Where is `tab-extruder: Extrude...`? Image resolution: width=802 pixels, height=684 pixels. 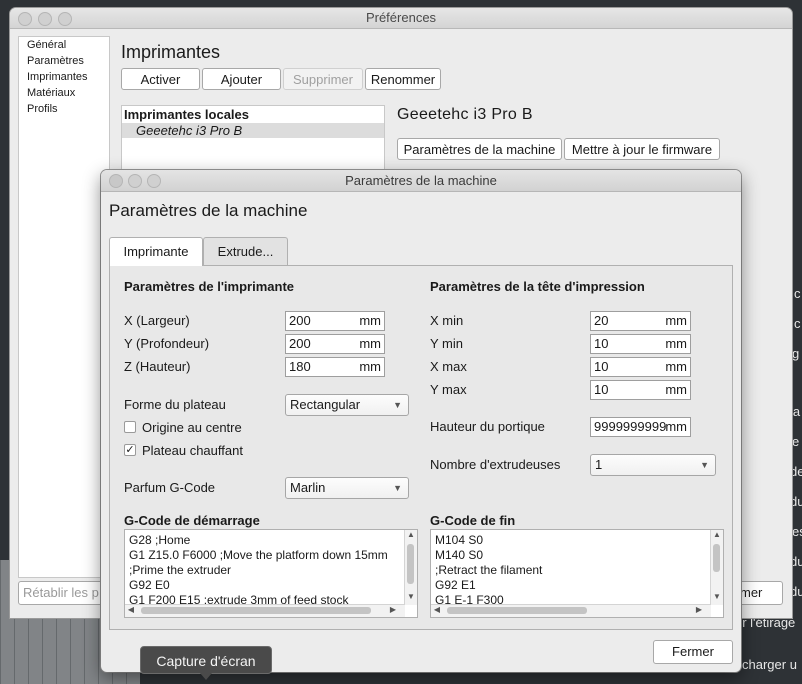
tab-extruder: Extrude... is located at coordinates (245, 251).